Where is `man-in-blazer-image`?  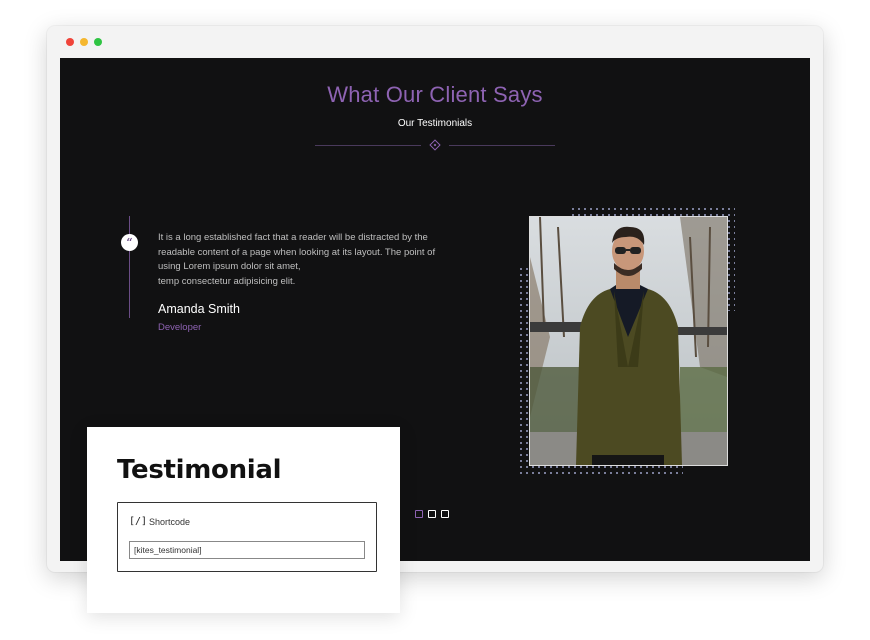
man-in-blazer-image is located at coordinates (628, 341).